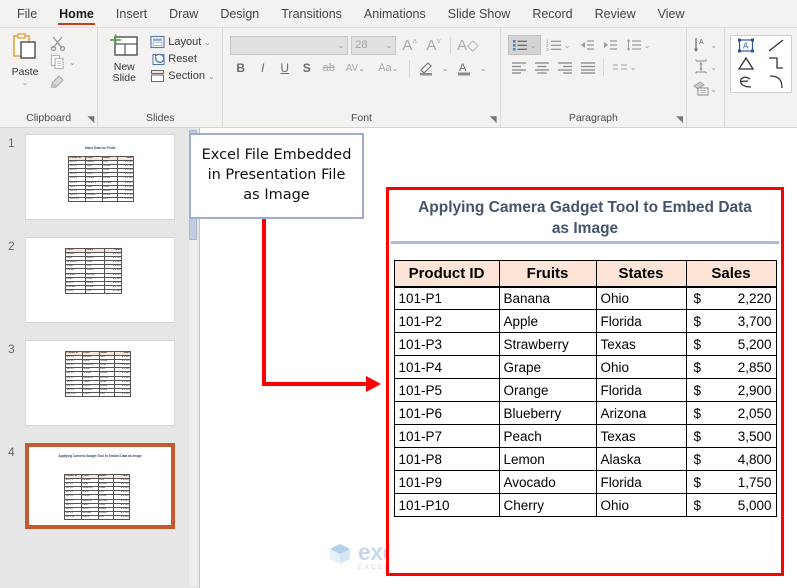 This screenshot has height=588, width=797. I want to click on layout-button: Layout ⌄, so click(182, 42).